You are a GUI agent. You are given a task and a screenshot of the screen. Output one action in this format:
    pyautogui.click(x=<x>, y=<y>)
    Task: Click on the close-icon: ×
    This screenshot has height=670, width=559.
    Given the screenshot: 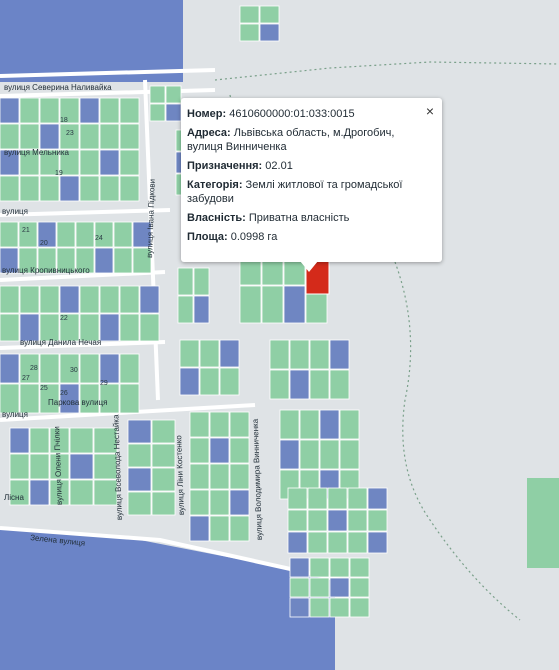 What is the action you would take?
    pyautogui.click(x=430, y=111)
    